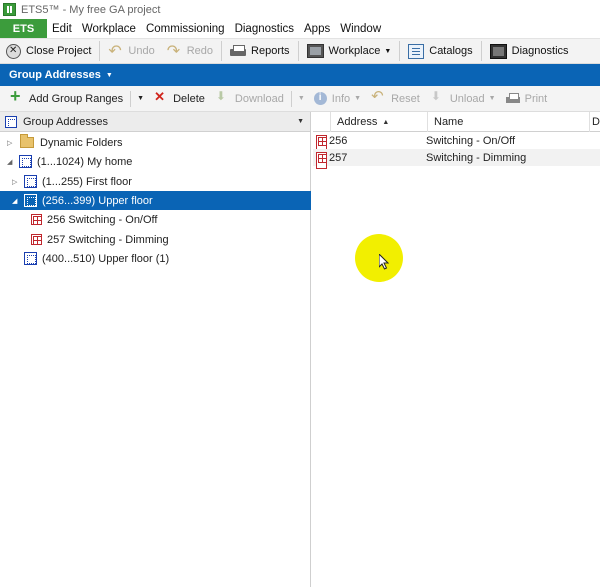  Describe the element at coordinates (115, 51) in the screenshot. I see `undo-icon` at that location.